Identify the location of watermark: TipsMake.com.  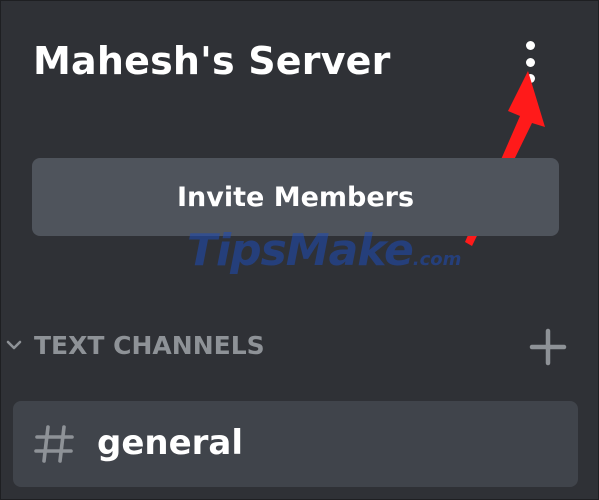
(324, 250).